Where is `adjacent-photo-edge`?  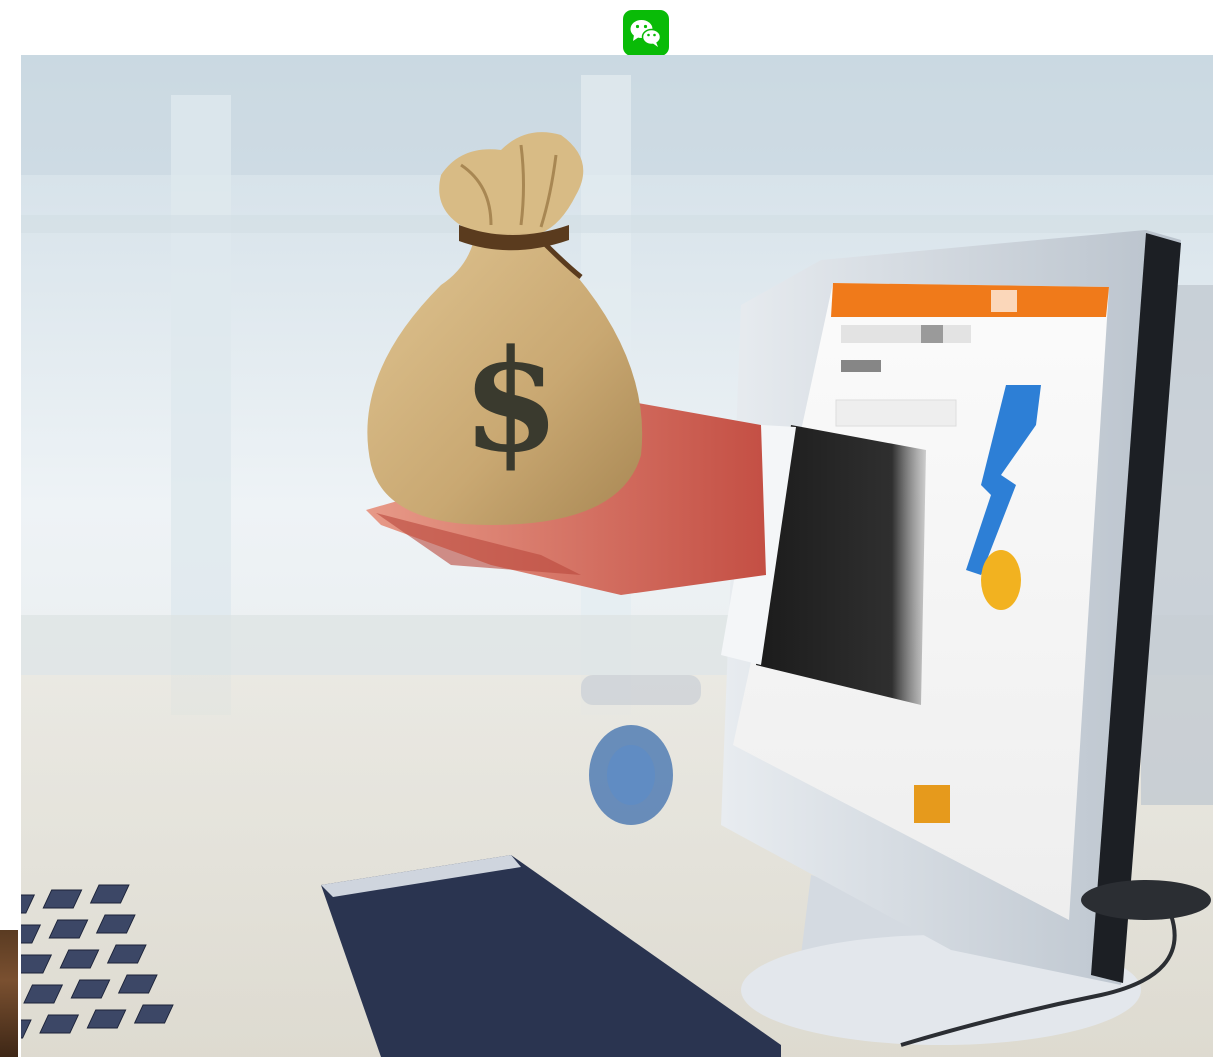 adjacent-photo-edge is located at coordinates (9, 993).